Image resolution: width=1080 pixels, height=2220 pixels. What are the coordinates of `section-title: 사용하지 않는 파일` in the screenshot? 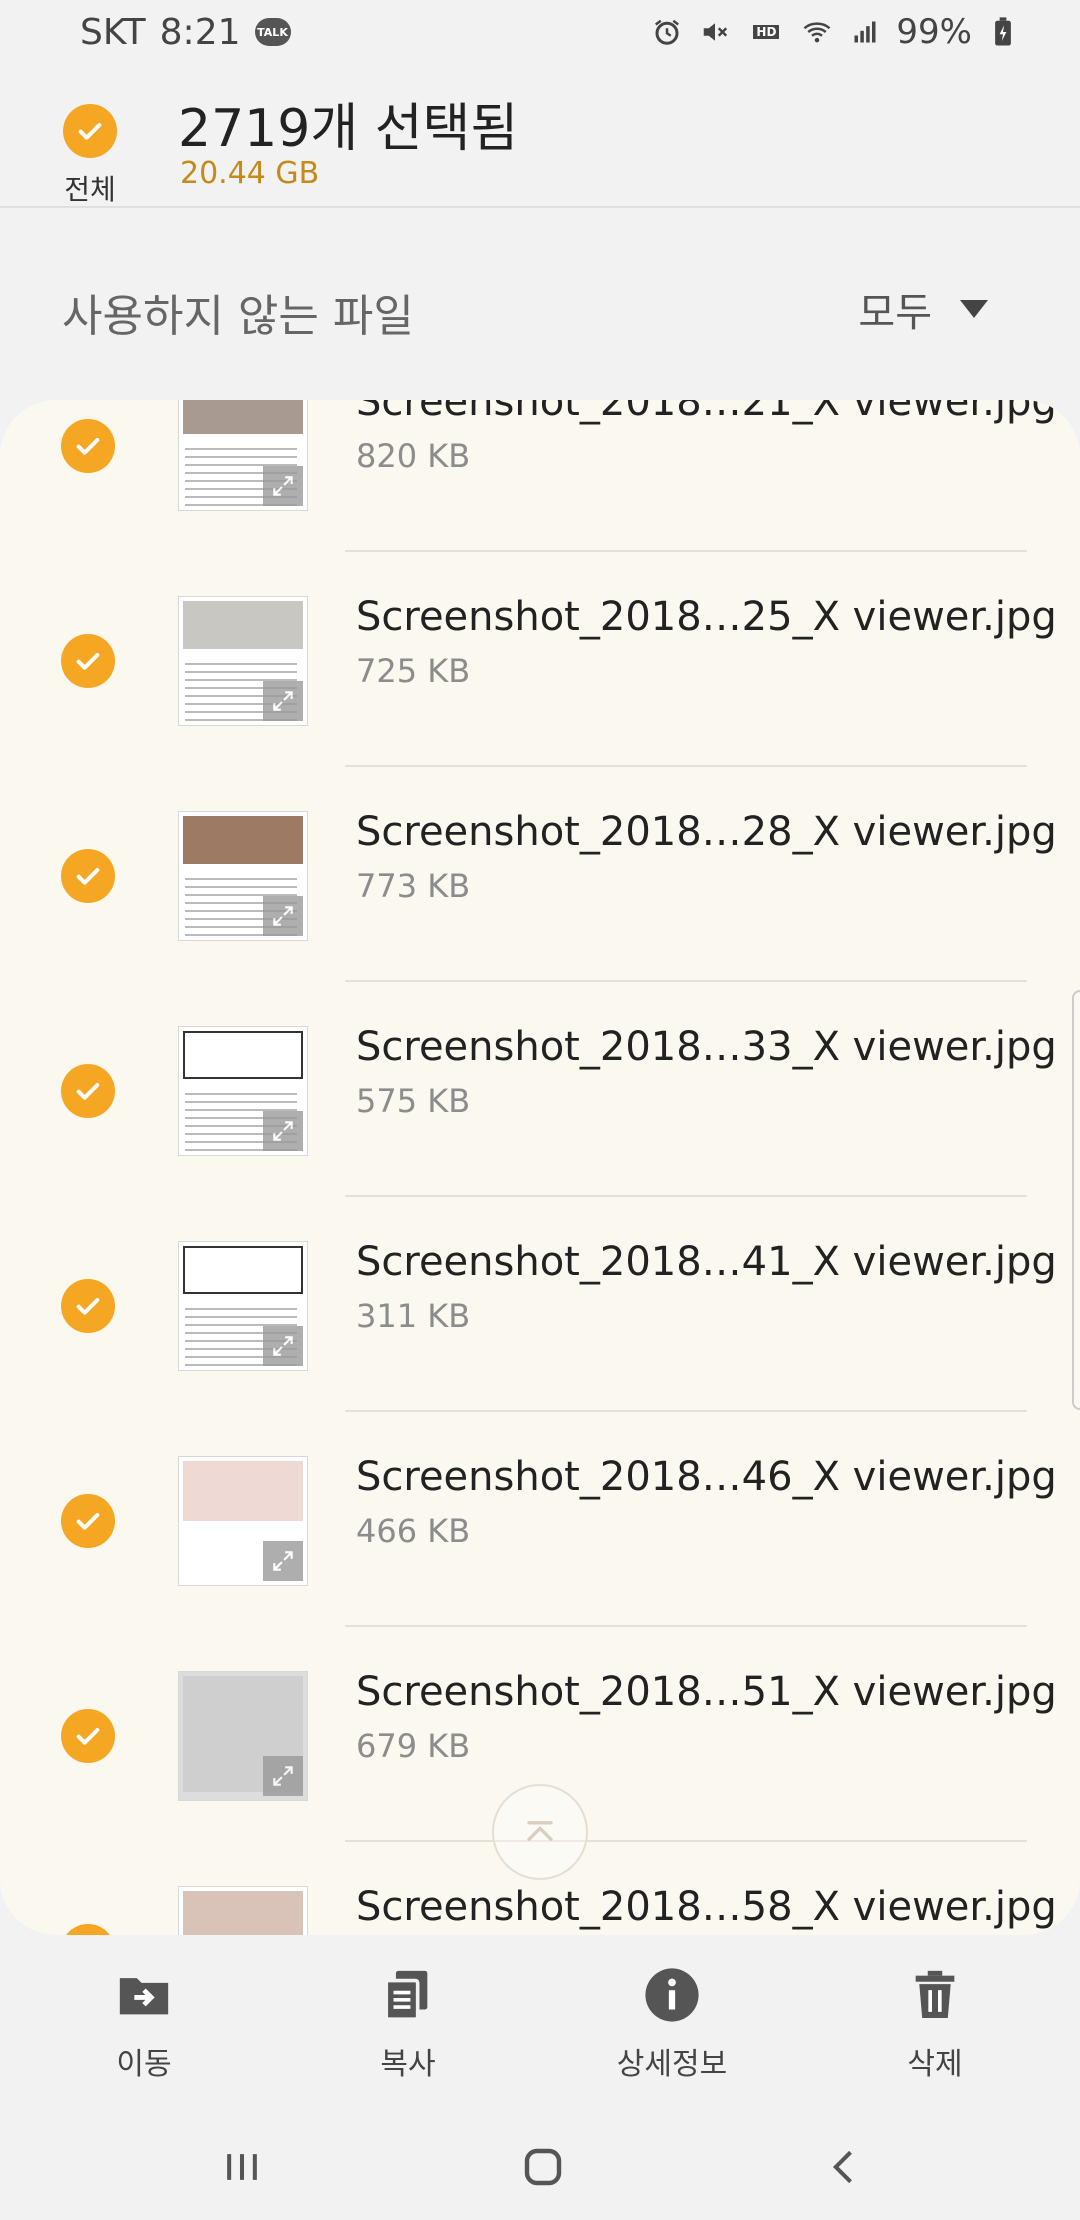 It's located at (238, 316).